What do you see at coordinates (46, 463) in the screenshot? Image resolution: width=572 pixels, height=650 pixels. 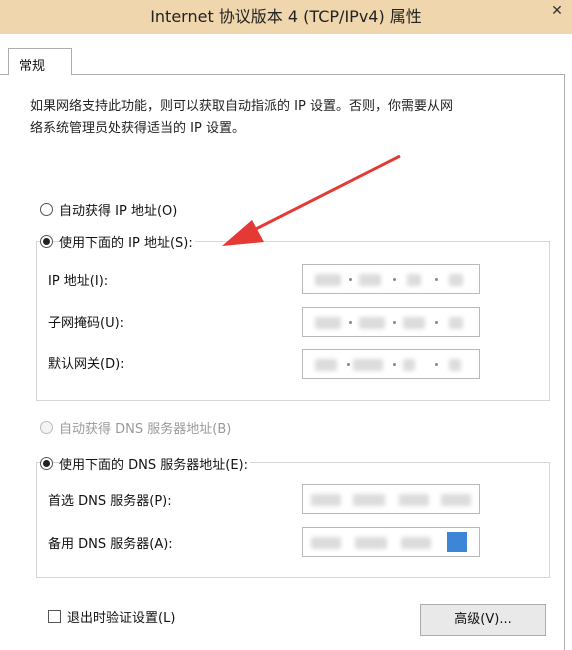 I see `radio-manual-dns-circle` at bounding box center [46, 463].